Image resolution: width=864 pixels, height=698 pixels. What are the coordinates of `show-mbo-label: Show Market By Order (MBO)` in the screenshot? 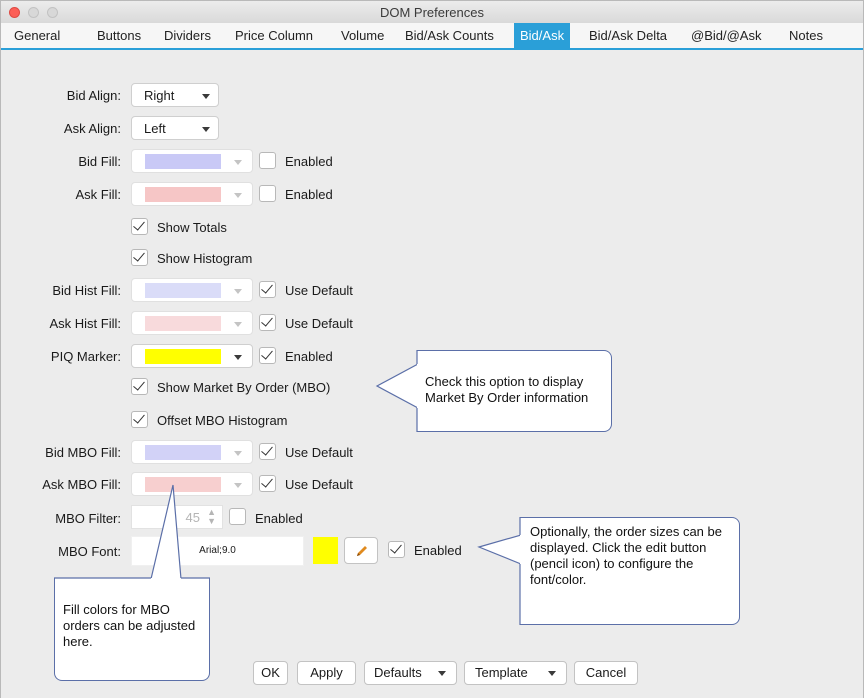 It's located at (244, 387).